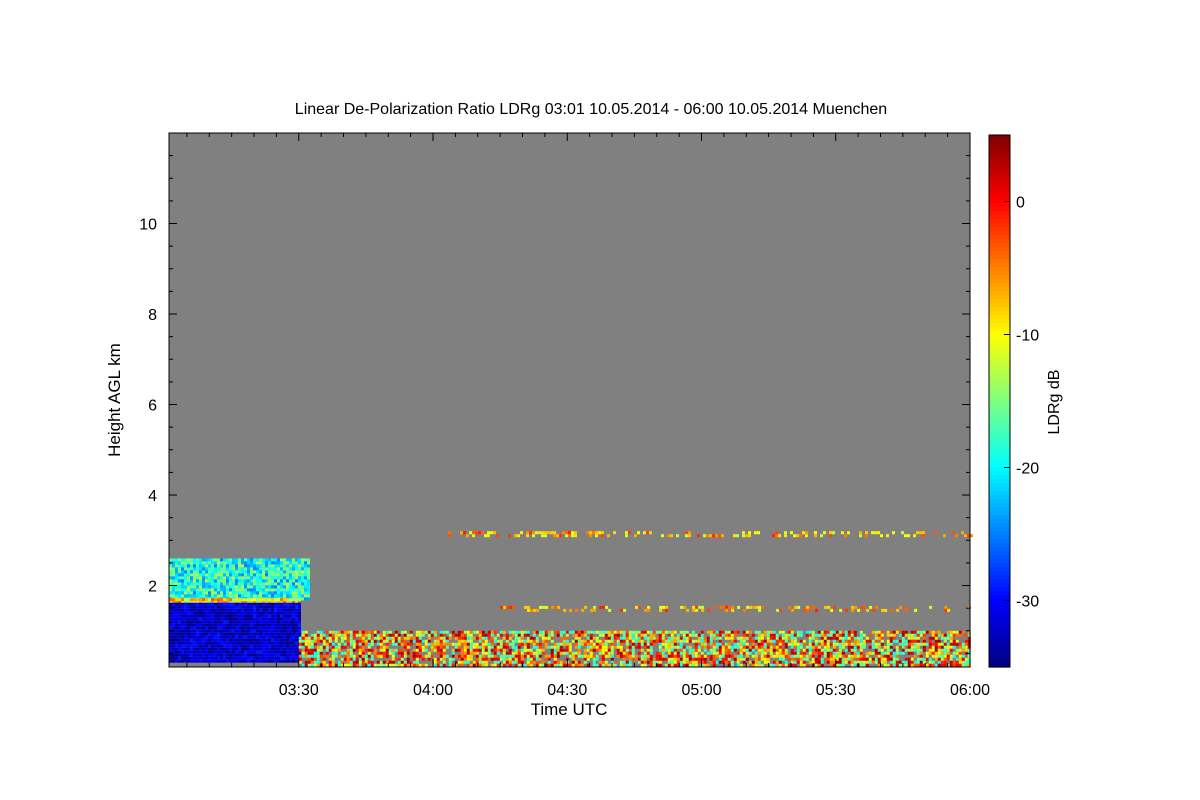 This screenshot has height=800, width=1200. I want to click on colorbar-tick-label: -10, so click(1027, 336).